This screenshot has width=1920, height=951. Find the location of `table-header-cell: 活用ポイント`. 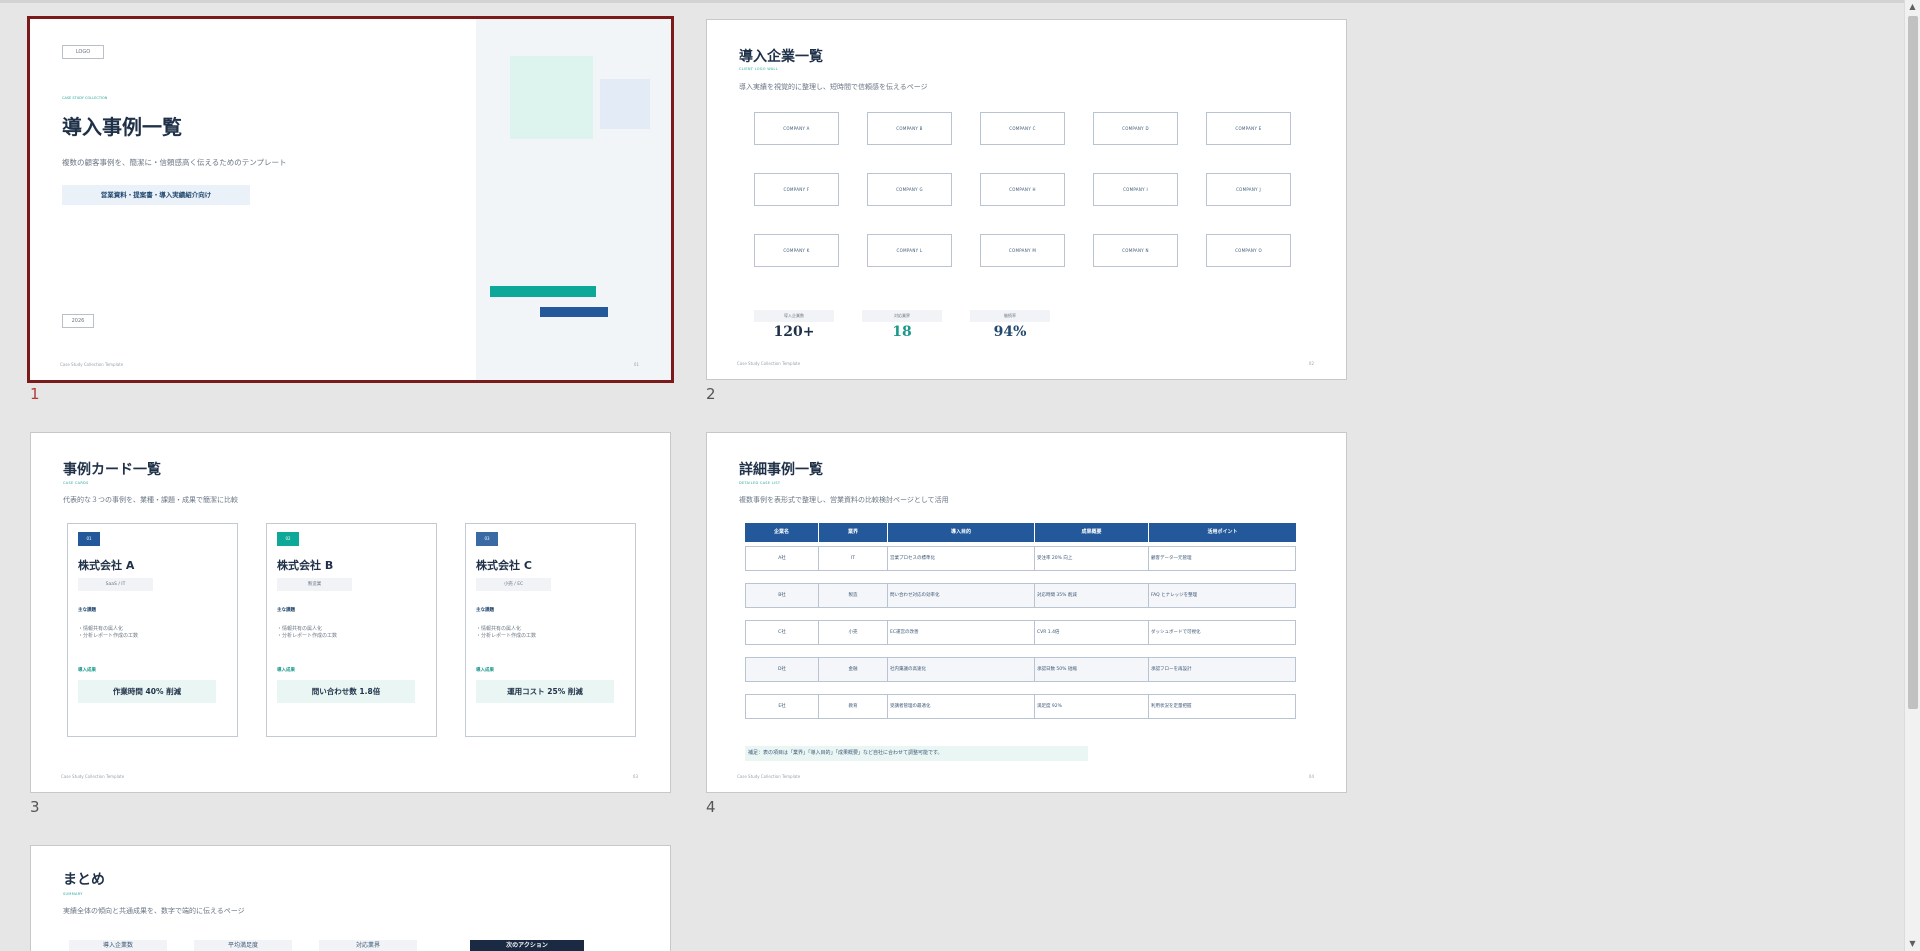

table-header-cell: 活用ポイント is located at coordinates (1222, 532).